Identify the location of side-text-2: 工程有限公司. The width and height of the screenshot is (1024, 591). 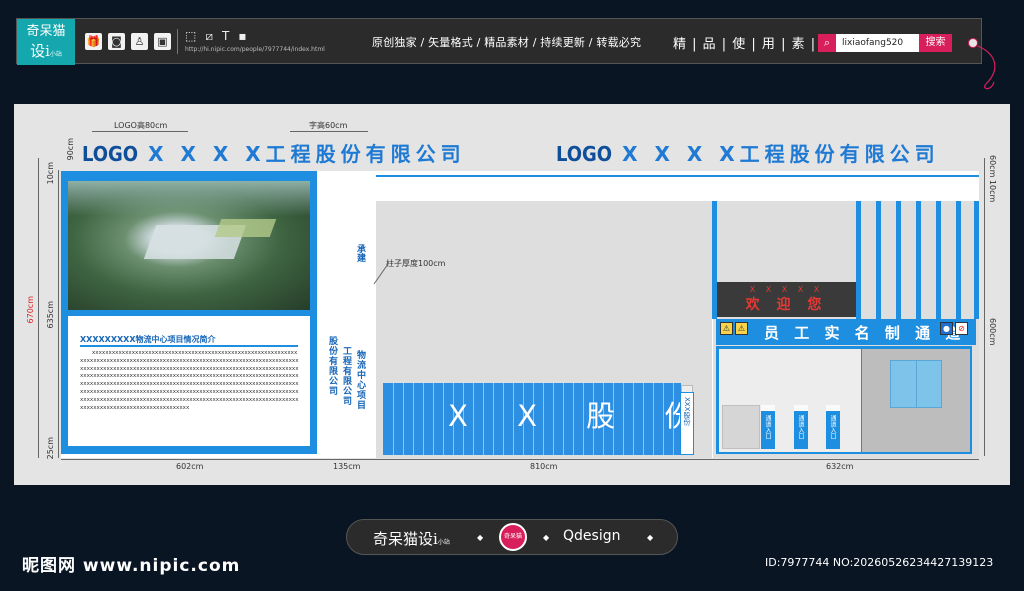
(346, 376).